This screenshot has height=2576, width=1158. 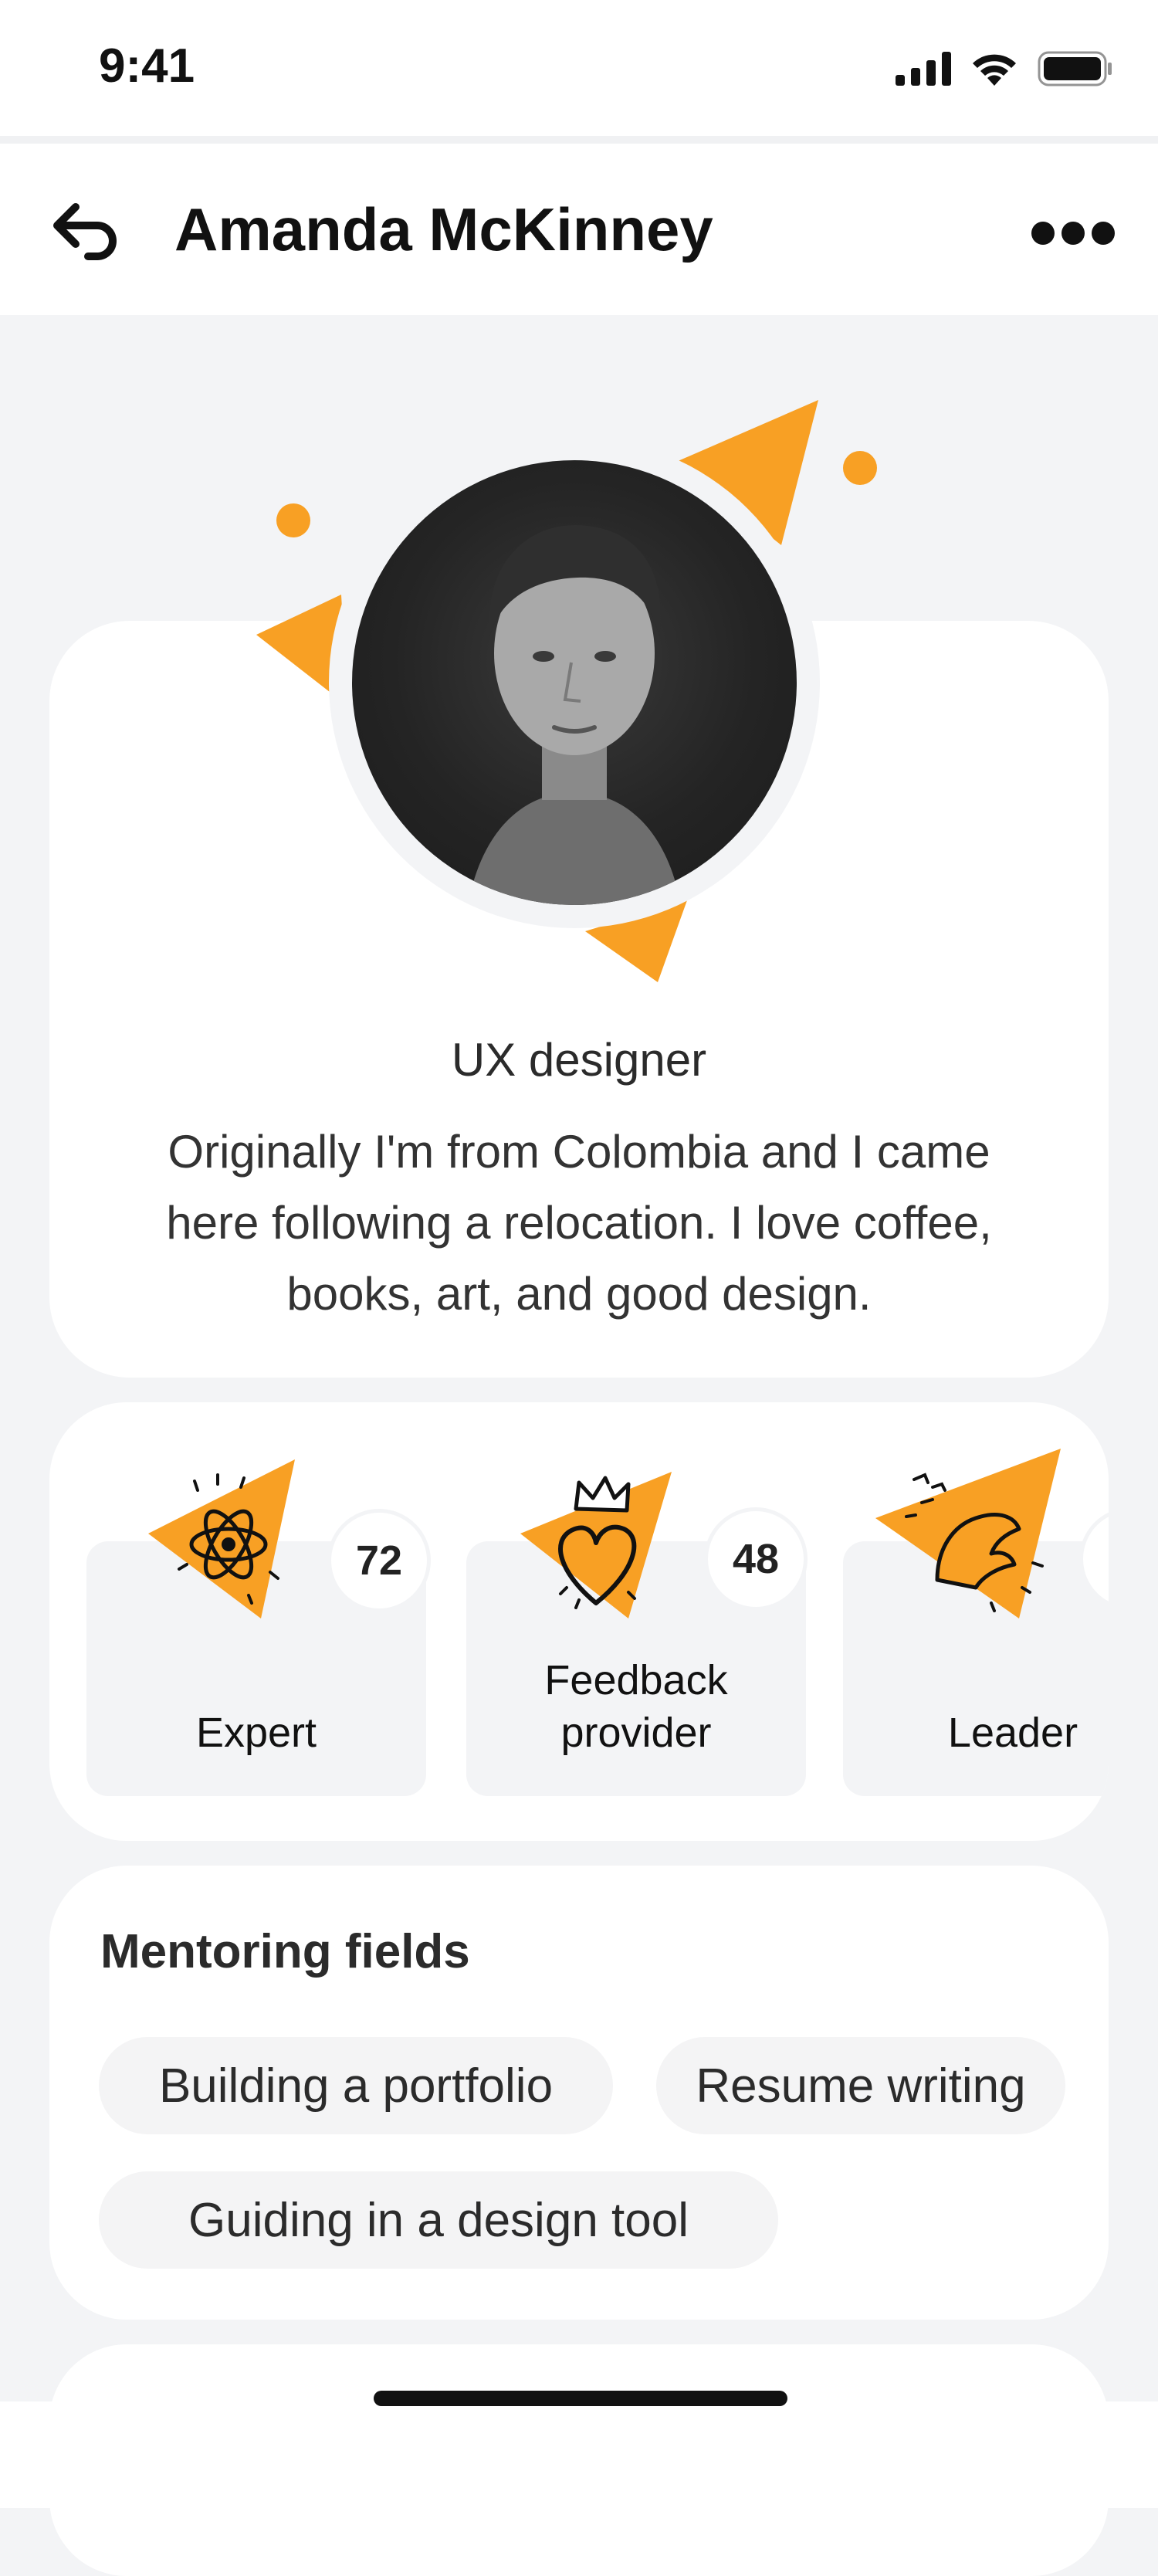 I want to click on decor-dot-left, so click(x=293, y=520).